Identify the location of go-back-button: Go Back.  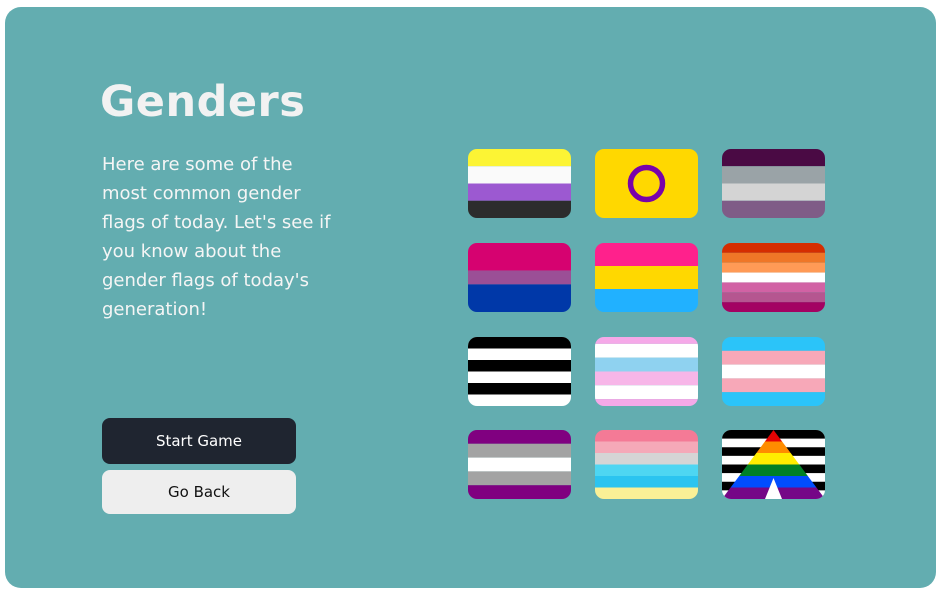
(199, 492).